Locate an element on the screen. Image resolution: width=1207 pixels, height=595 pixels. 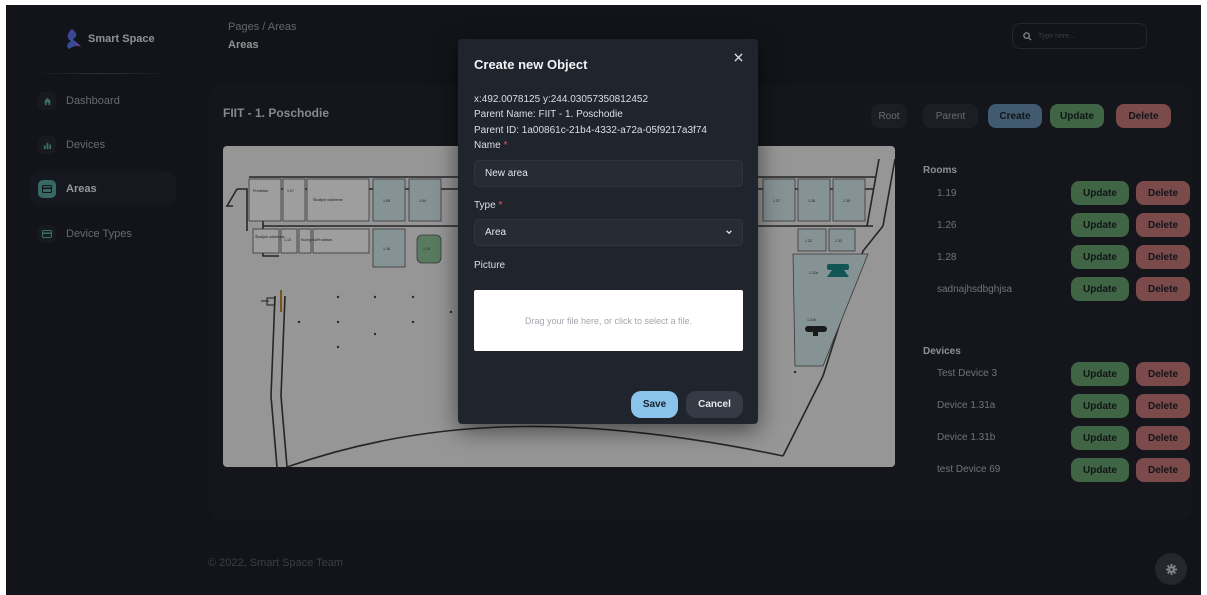
save-button: Save is located at coordinates (654, 404).